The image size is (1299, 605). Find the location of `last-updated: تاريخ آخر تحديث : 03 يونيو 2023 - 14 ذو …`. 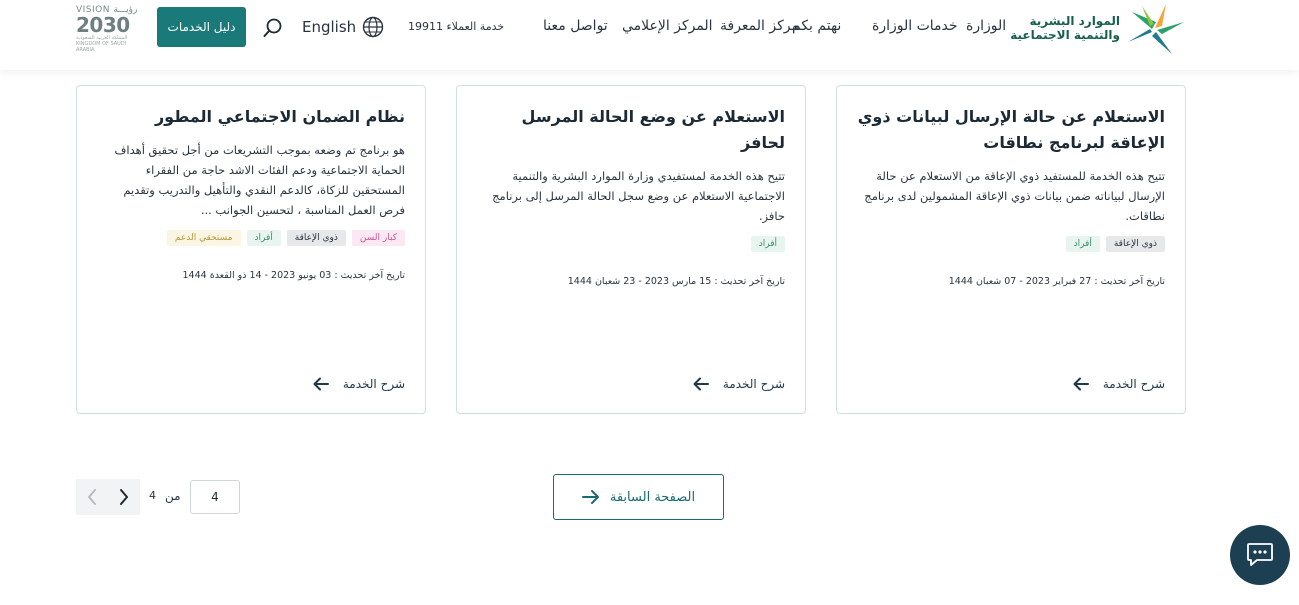

last-updated: تاريخ آخر تحديث : 03 يونيو 2023 - 14 ذو … is located at coordinates (293, 275).